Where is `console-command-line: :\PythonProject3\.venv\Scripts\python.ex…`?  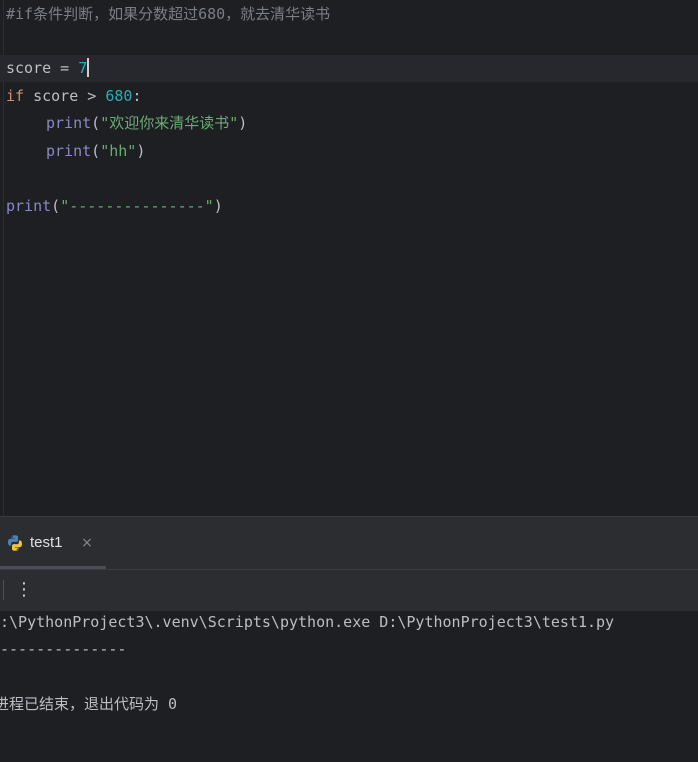 console-command-line: :\PythonProject3\.venv\Scripts\python.ex… is located at coordinates (307, 622).